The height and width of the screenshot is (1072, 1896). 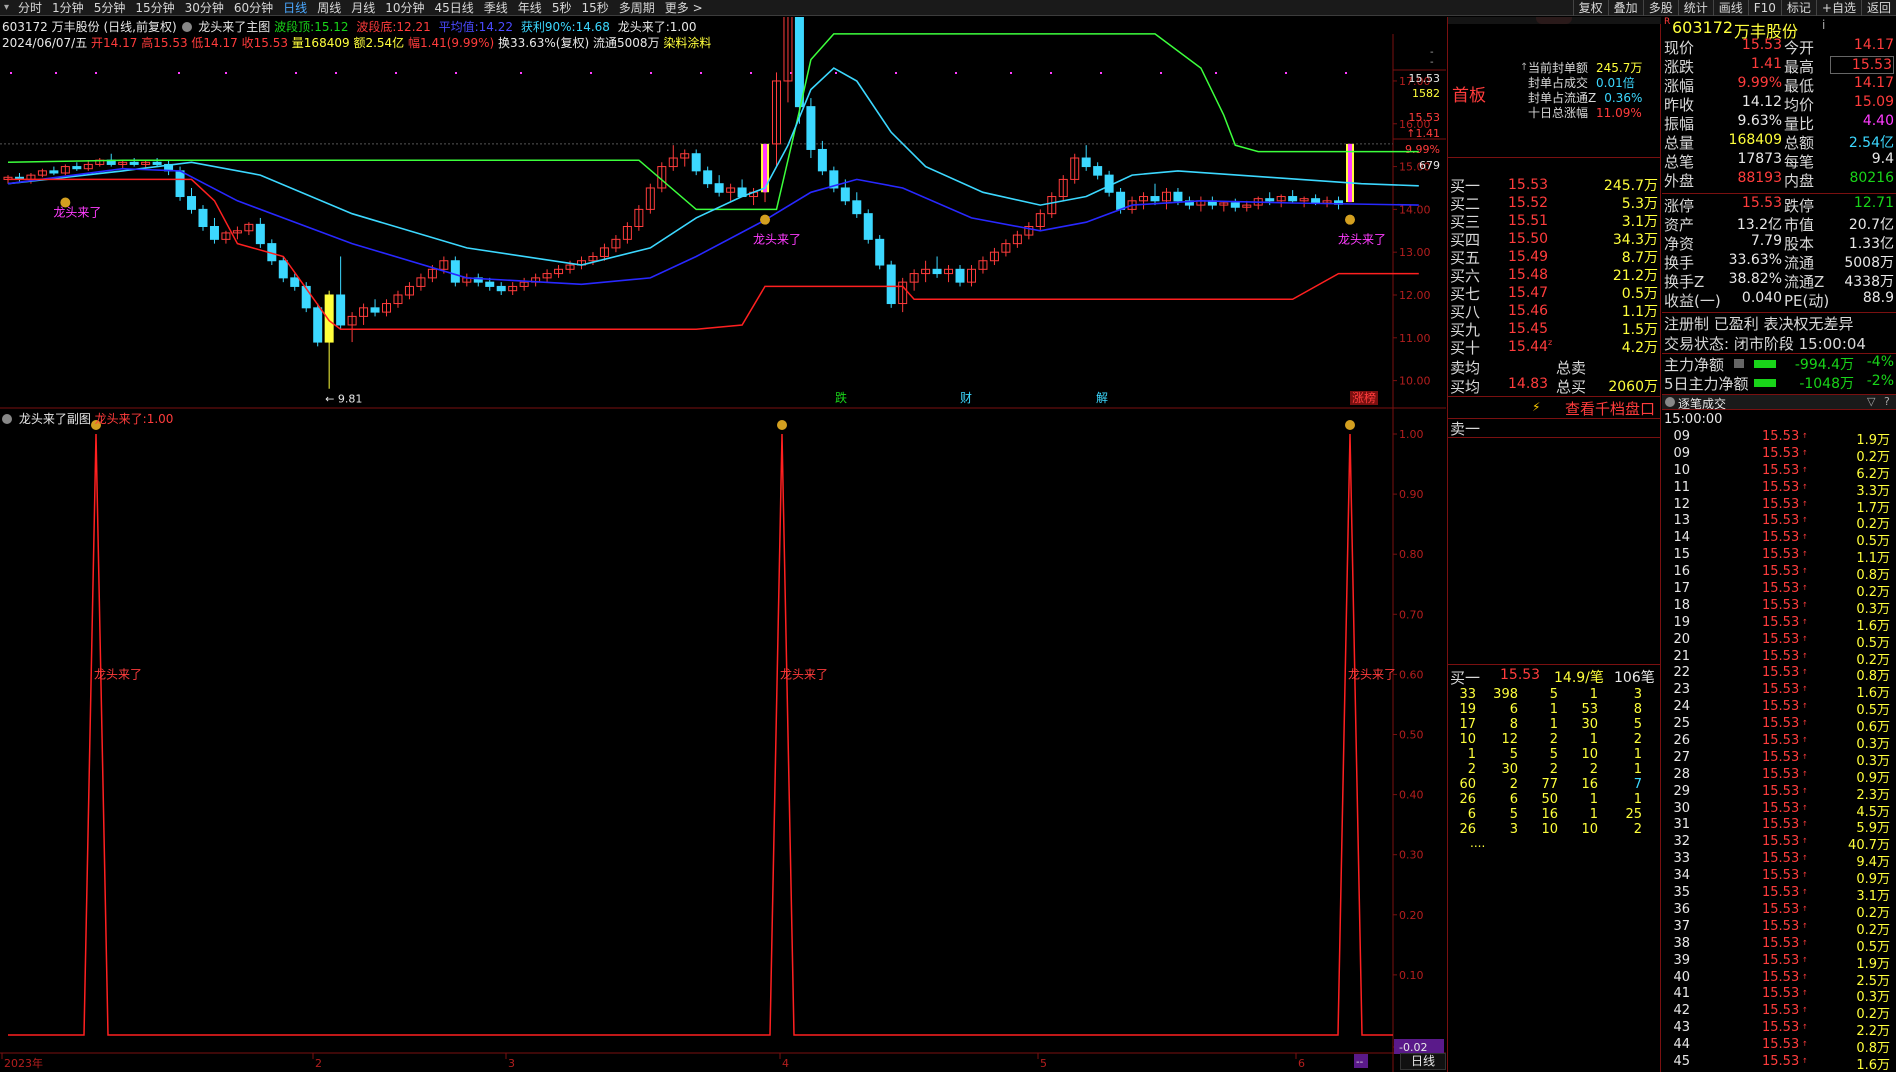 What do you see at coordinates (1887, 401) in the screenshot?
I see `help-icon: ?` at bounding box center [1887, 401].